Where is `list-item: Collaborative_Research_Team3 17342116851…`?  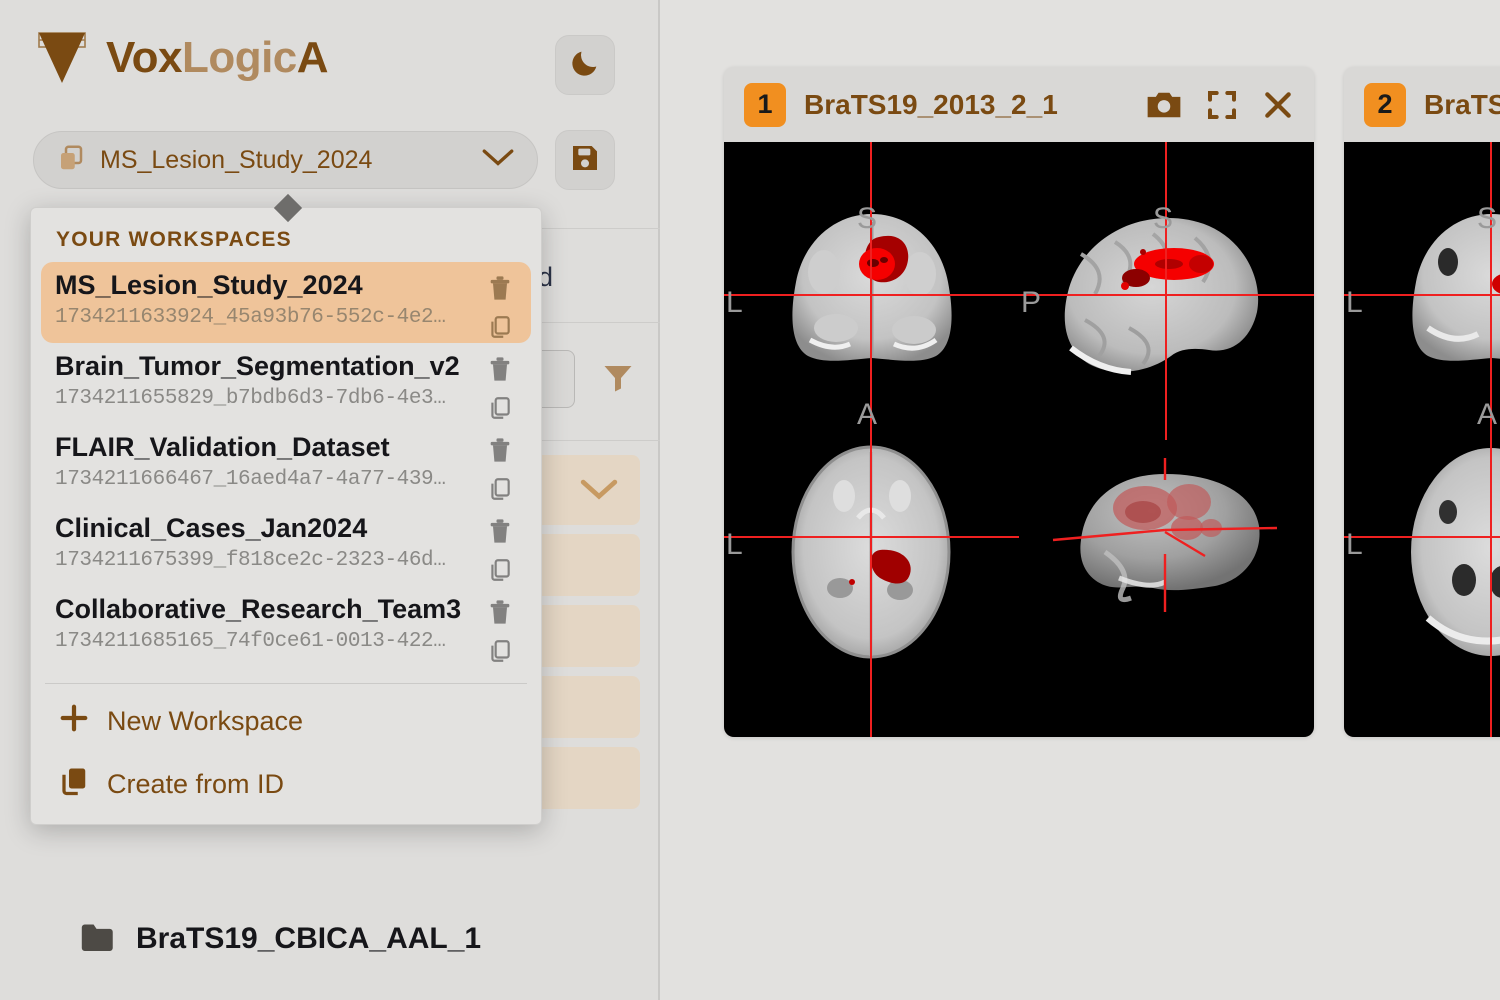 list-item: Collaborative_Research_Team3 17342116851… is located at coordinates (286, 626).